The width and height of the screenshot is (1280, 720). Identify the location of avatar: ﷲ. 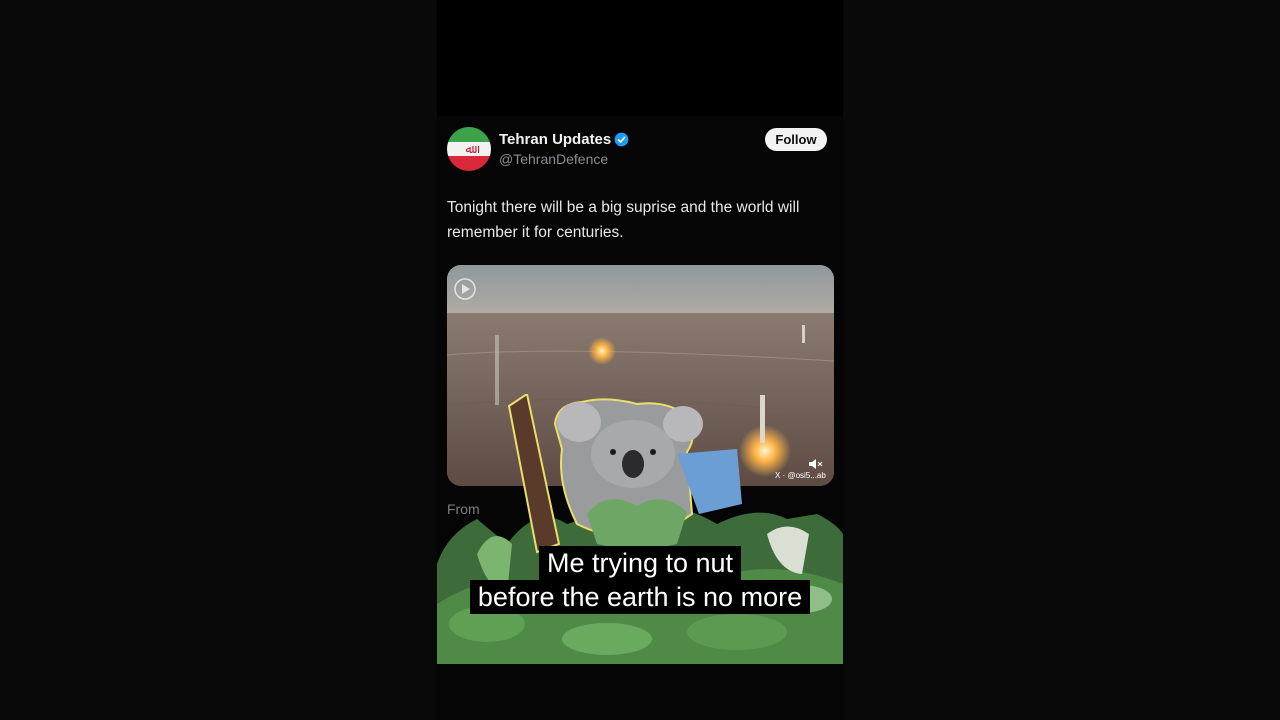
(469, 149).